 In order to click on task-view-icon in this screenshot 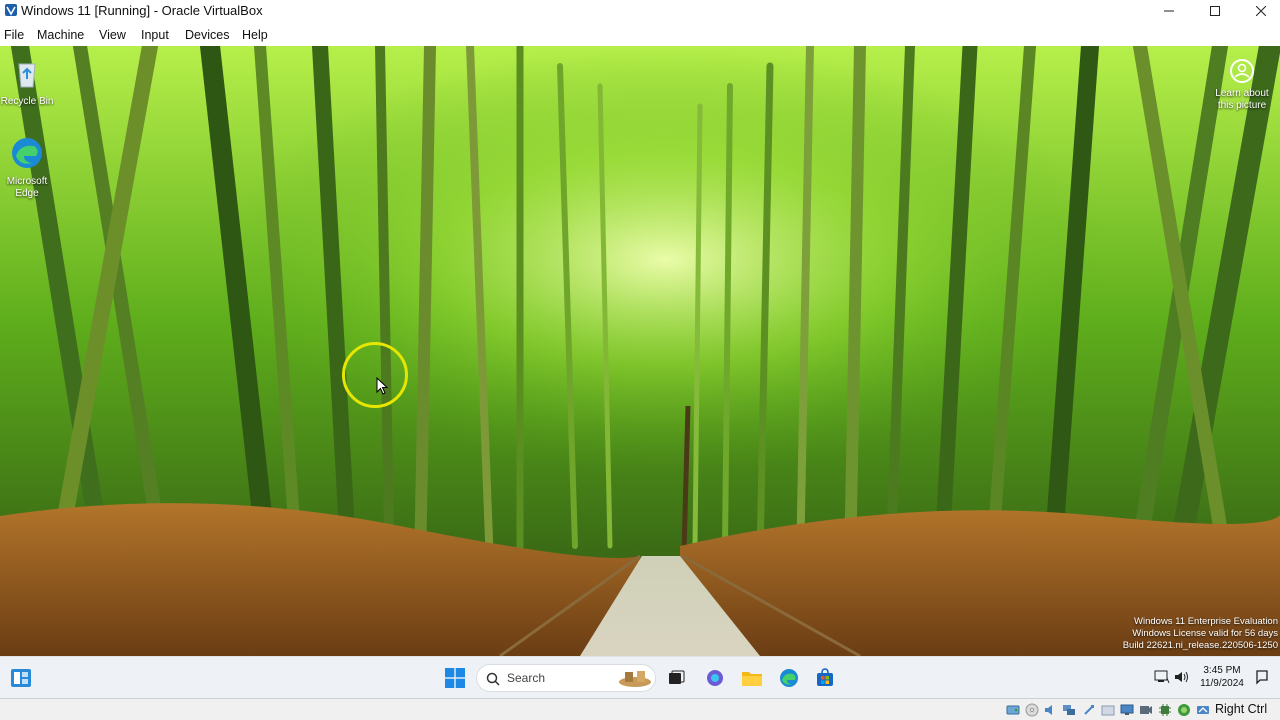, I will do `click(677, 677)`.